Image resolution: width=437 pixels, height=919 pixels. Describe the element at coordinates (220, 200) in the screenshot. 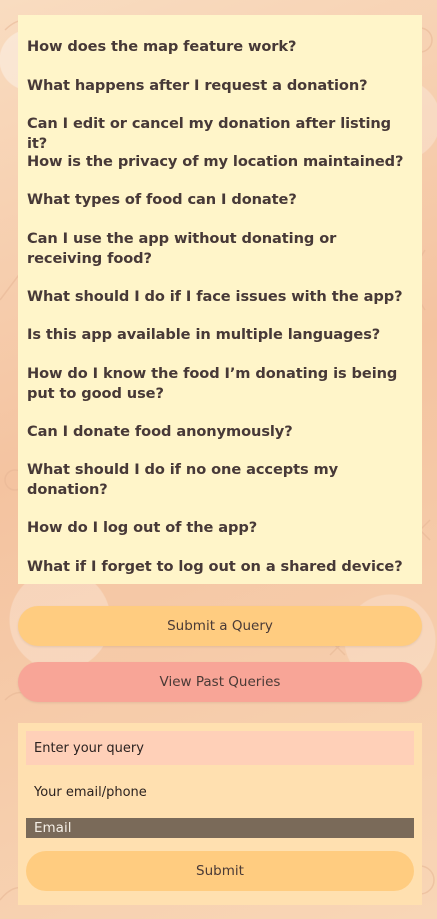

I see `faq-item: What types of food can I donate?` at that location.